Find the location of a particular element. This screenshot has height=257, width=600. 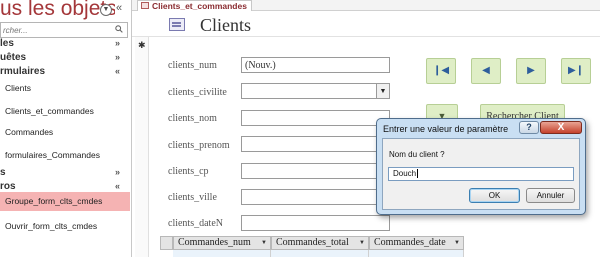

clients-ville-field is located at coordinates (315, 197).